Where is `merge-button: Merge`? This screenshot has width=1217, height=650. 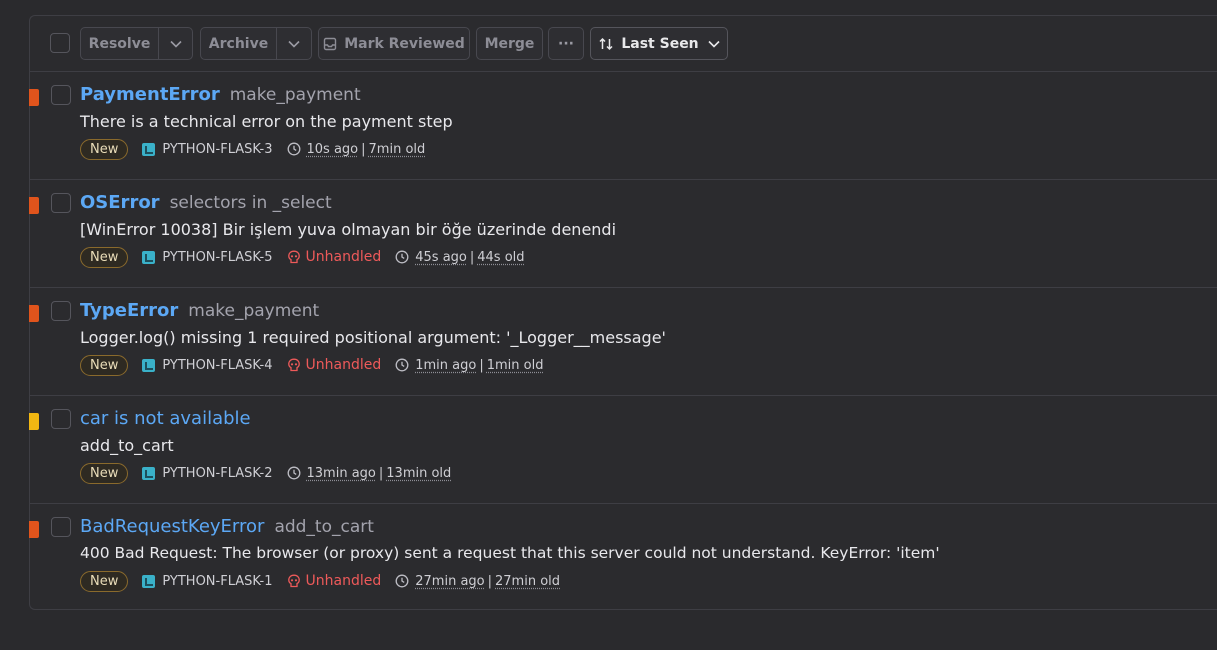 merge-button: Merge is located at coordinates (509, 43).